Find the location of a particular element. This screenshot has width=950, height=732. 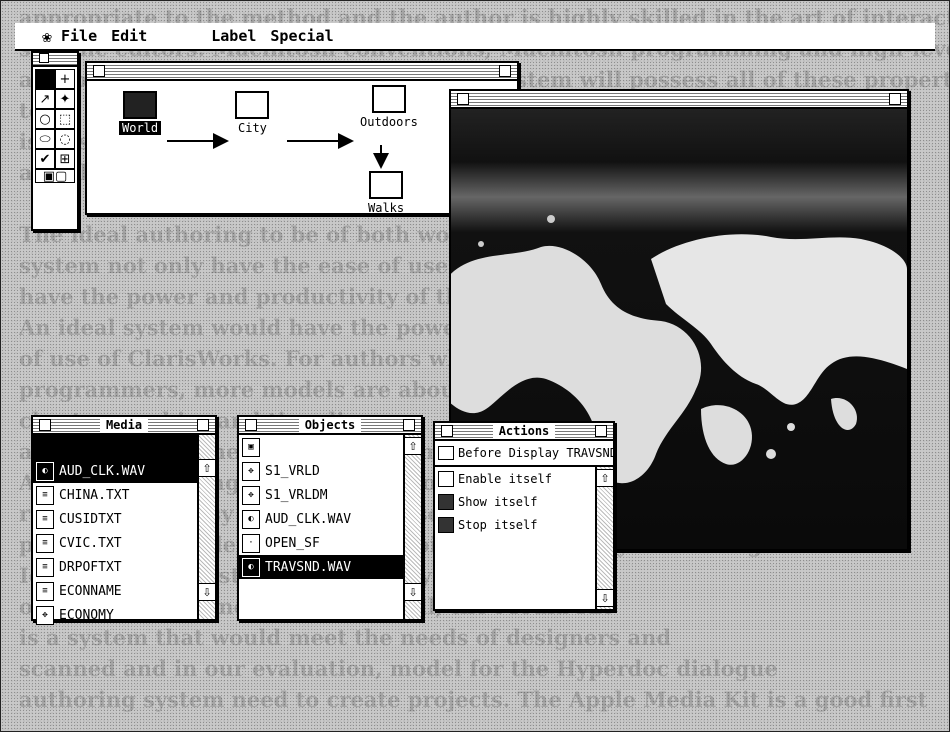

map-node-world: World is located at coordinates (140, 113).